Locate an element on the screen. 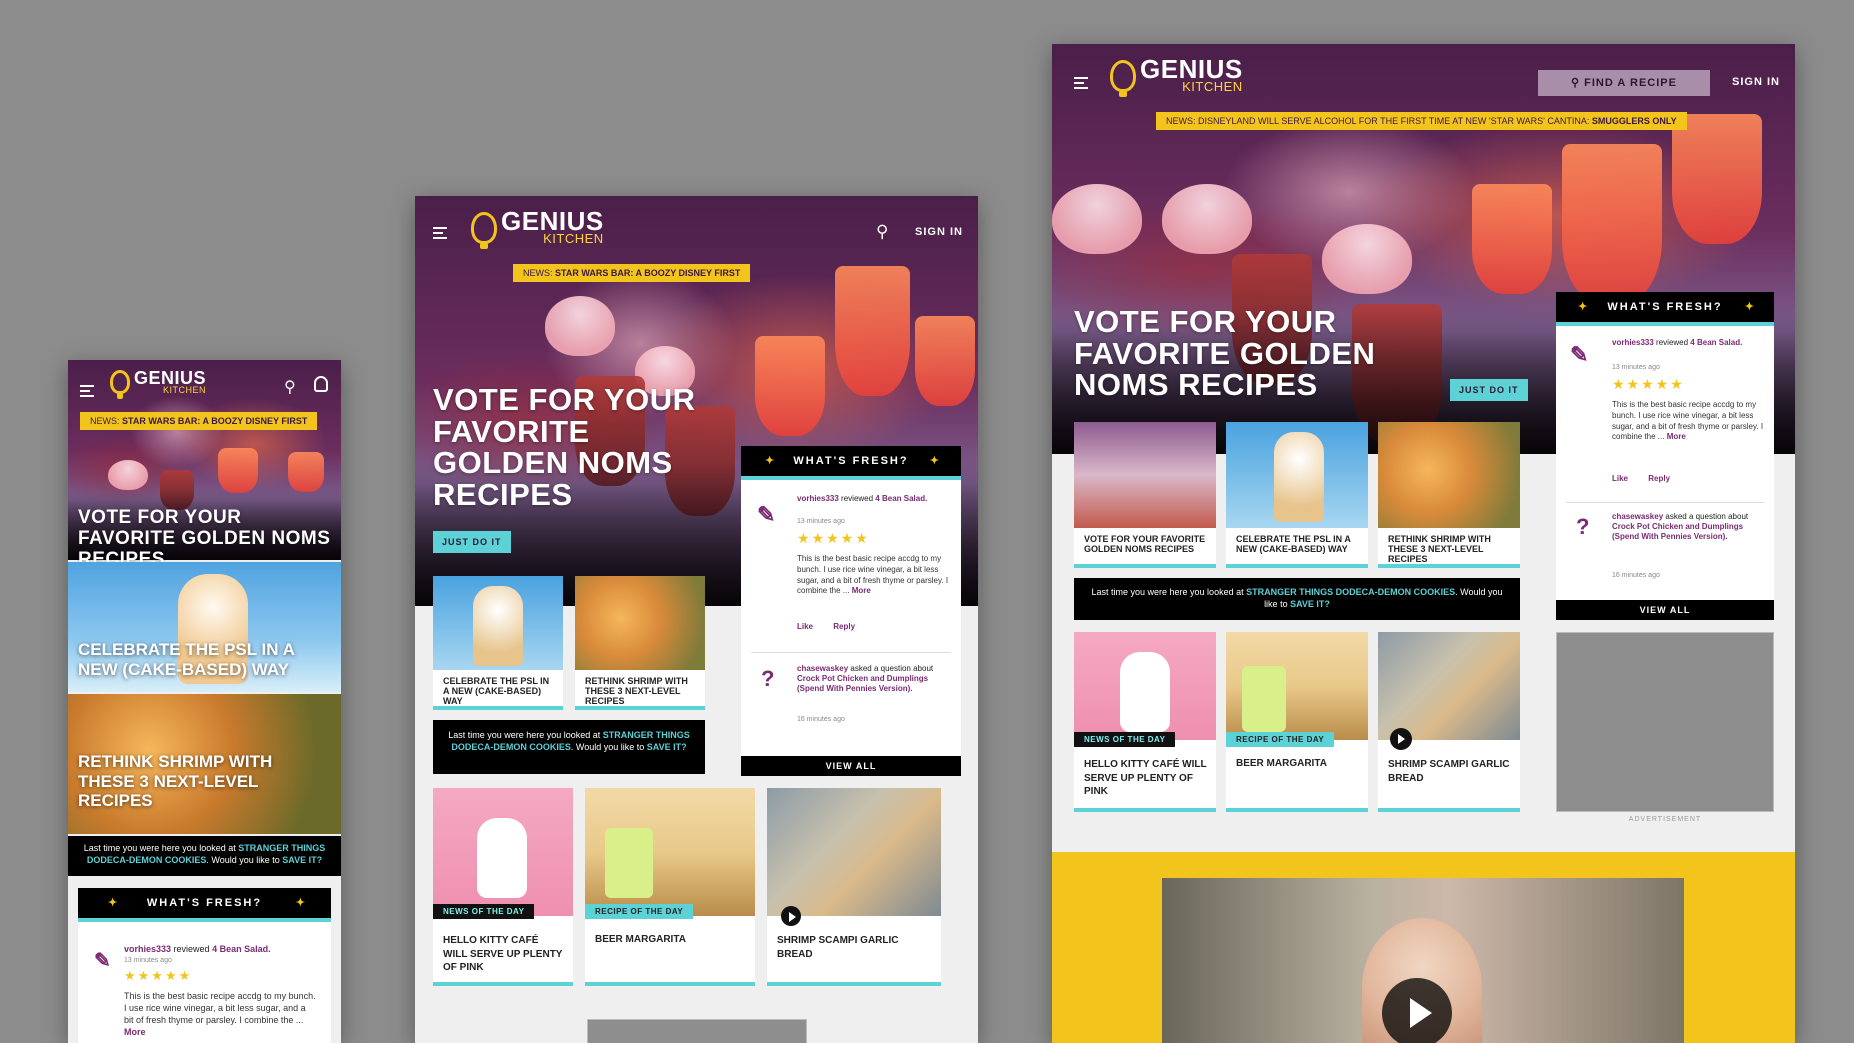 The image size is (1854, 1043). hero-title-line: FAVORITE GOLDEN is located at coordinates (1225, 353).